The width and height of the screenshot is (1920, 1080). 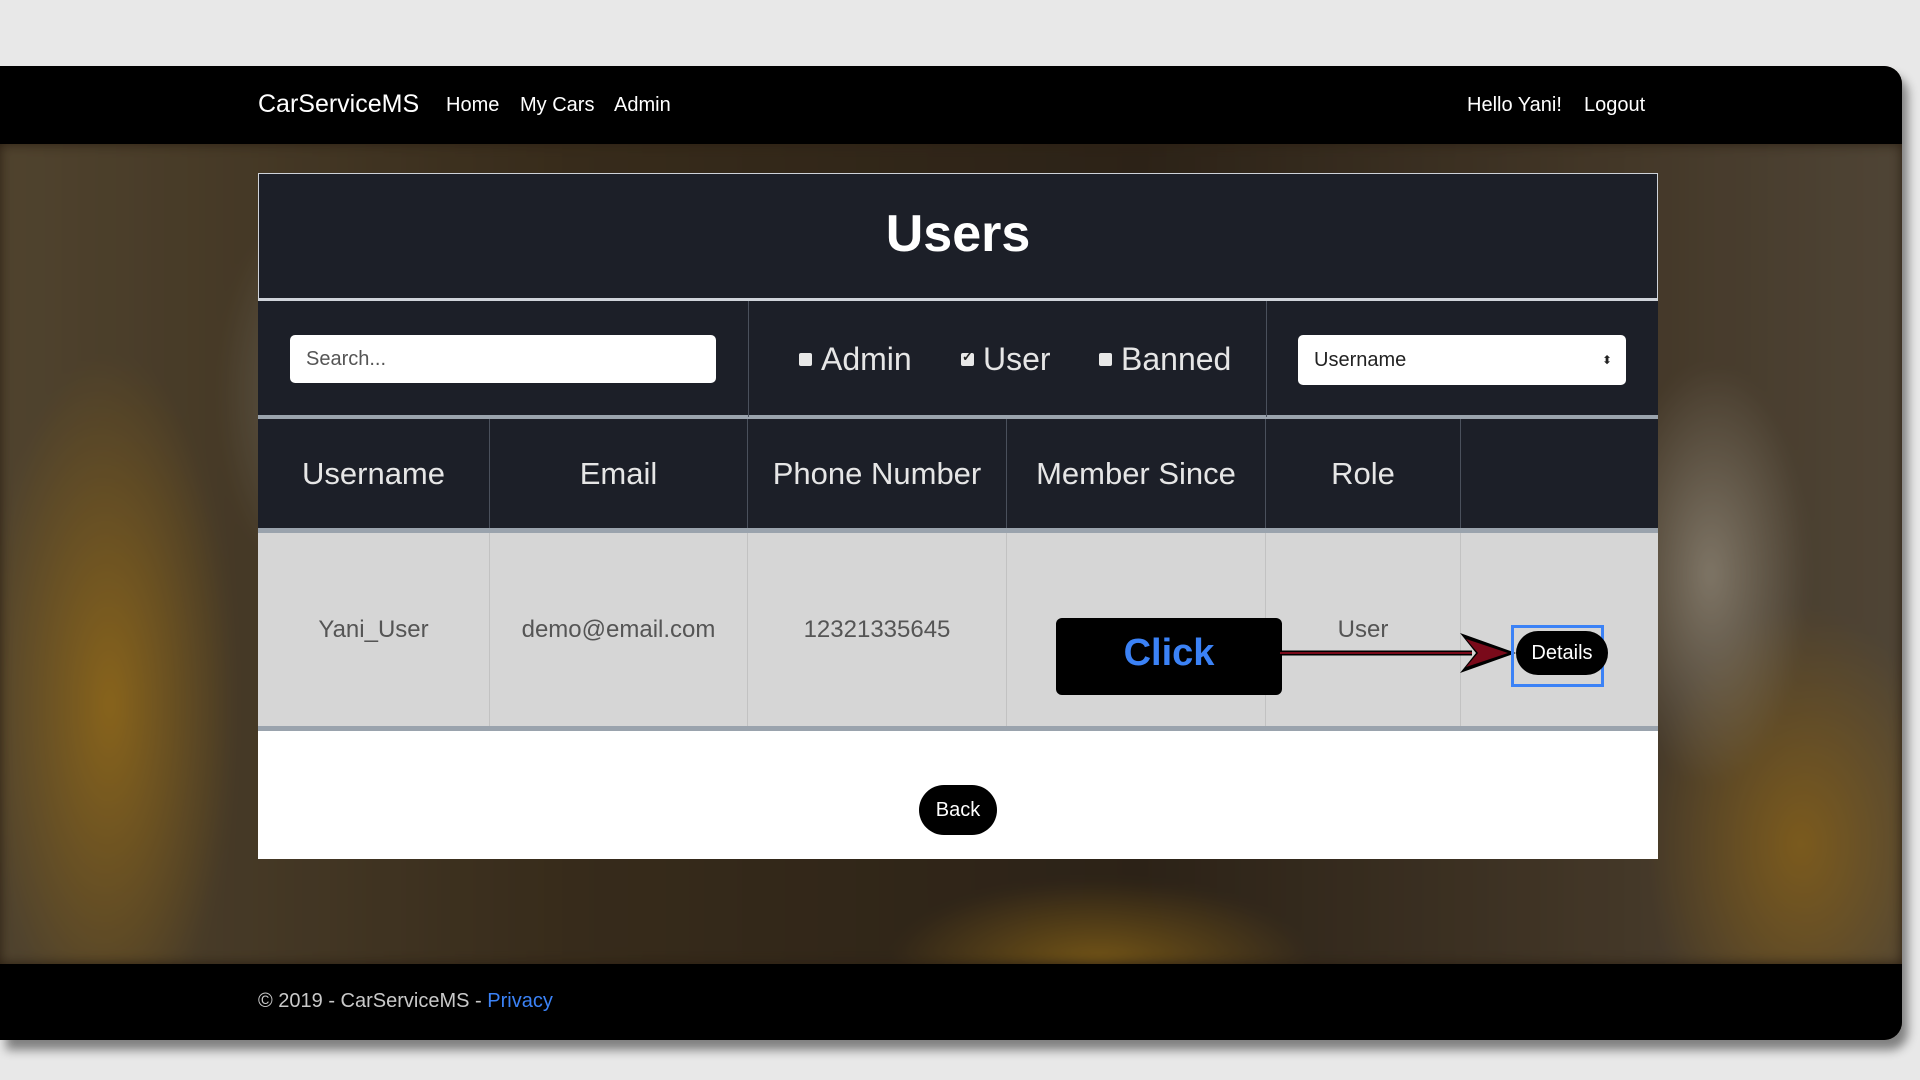 I want to click on title-row: Users, so click(x=958, y=236).